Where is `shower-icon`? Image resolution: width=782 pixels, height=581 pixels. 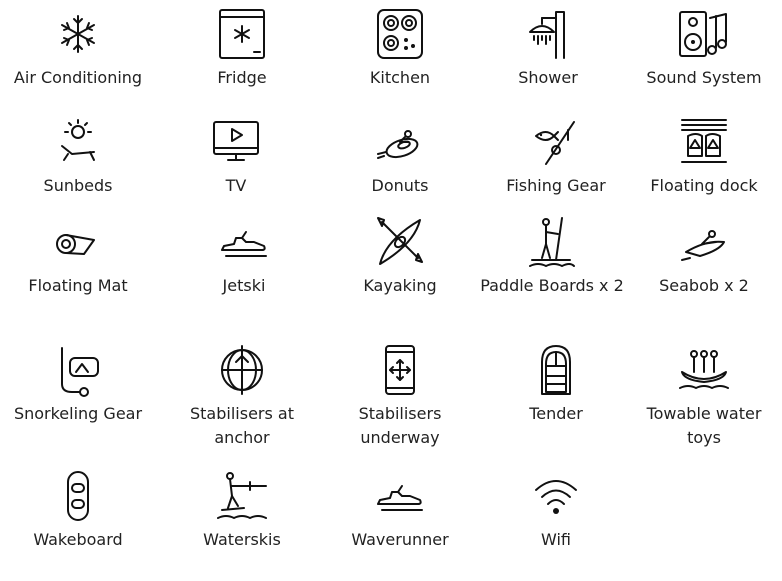
shower-icon is located at coordinates (548, 34).